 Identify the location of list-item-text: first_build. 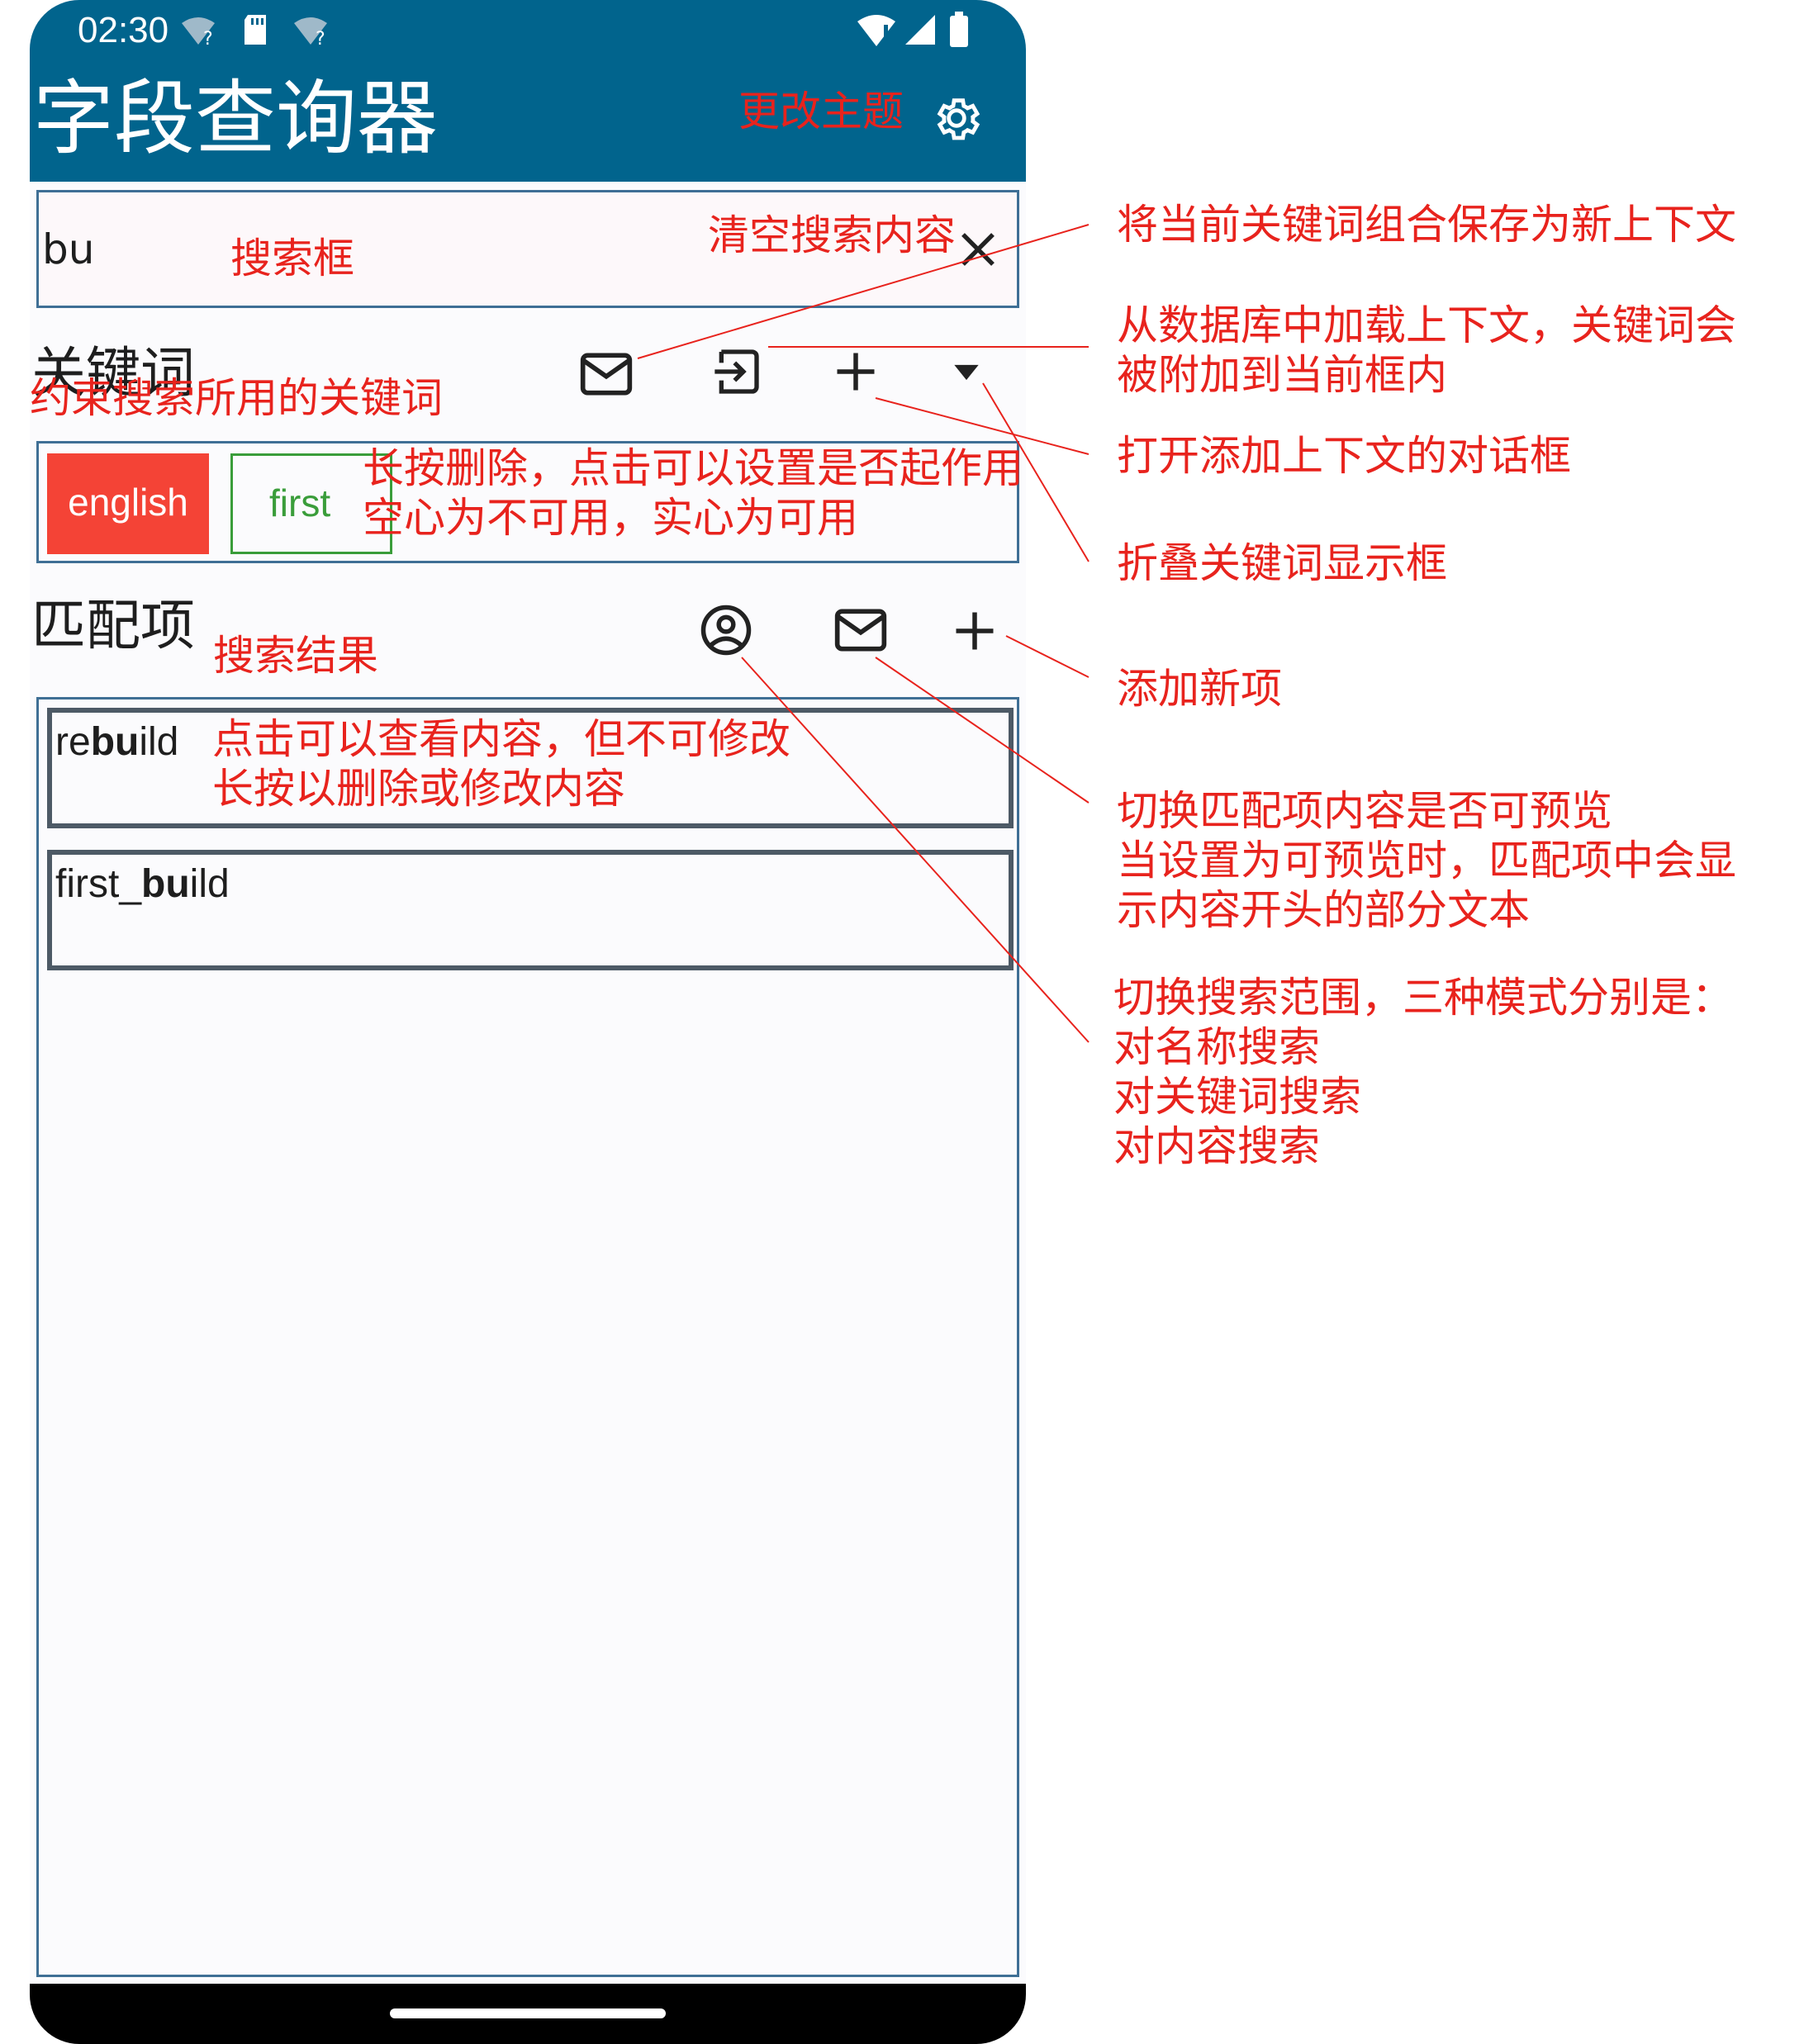
(142, 884).